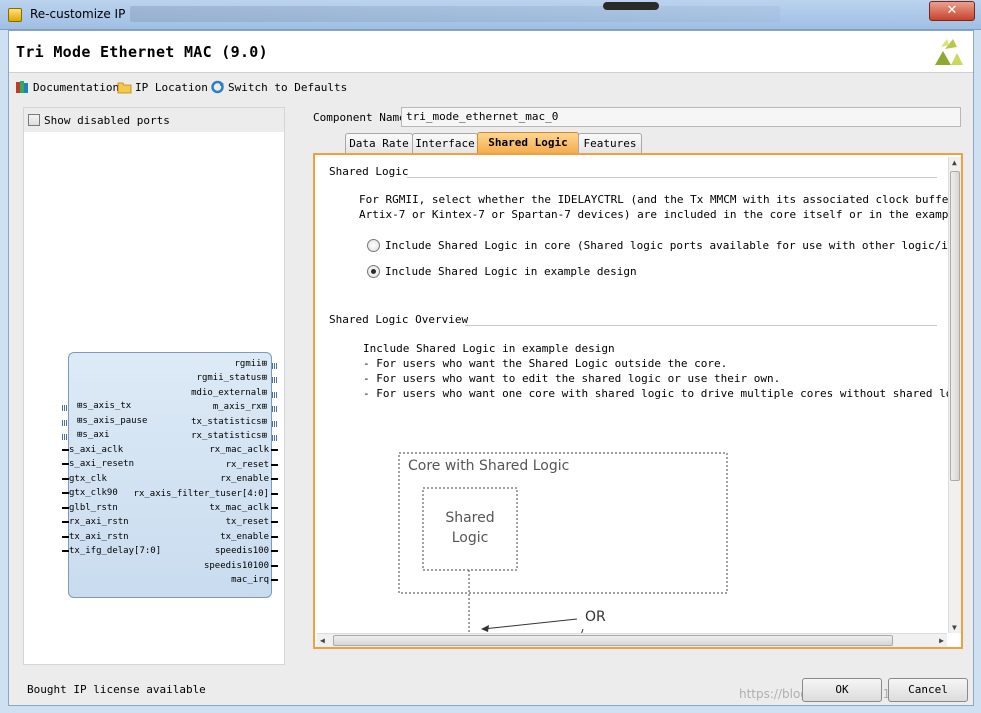 Image resolution: width=981 pixels, height=713 pixels. Describe the element at coordinates (470, 529) in the screenshot. I see `inner-shared-box` at that location.